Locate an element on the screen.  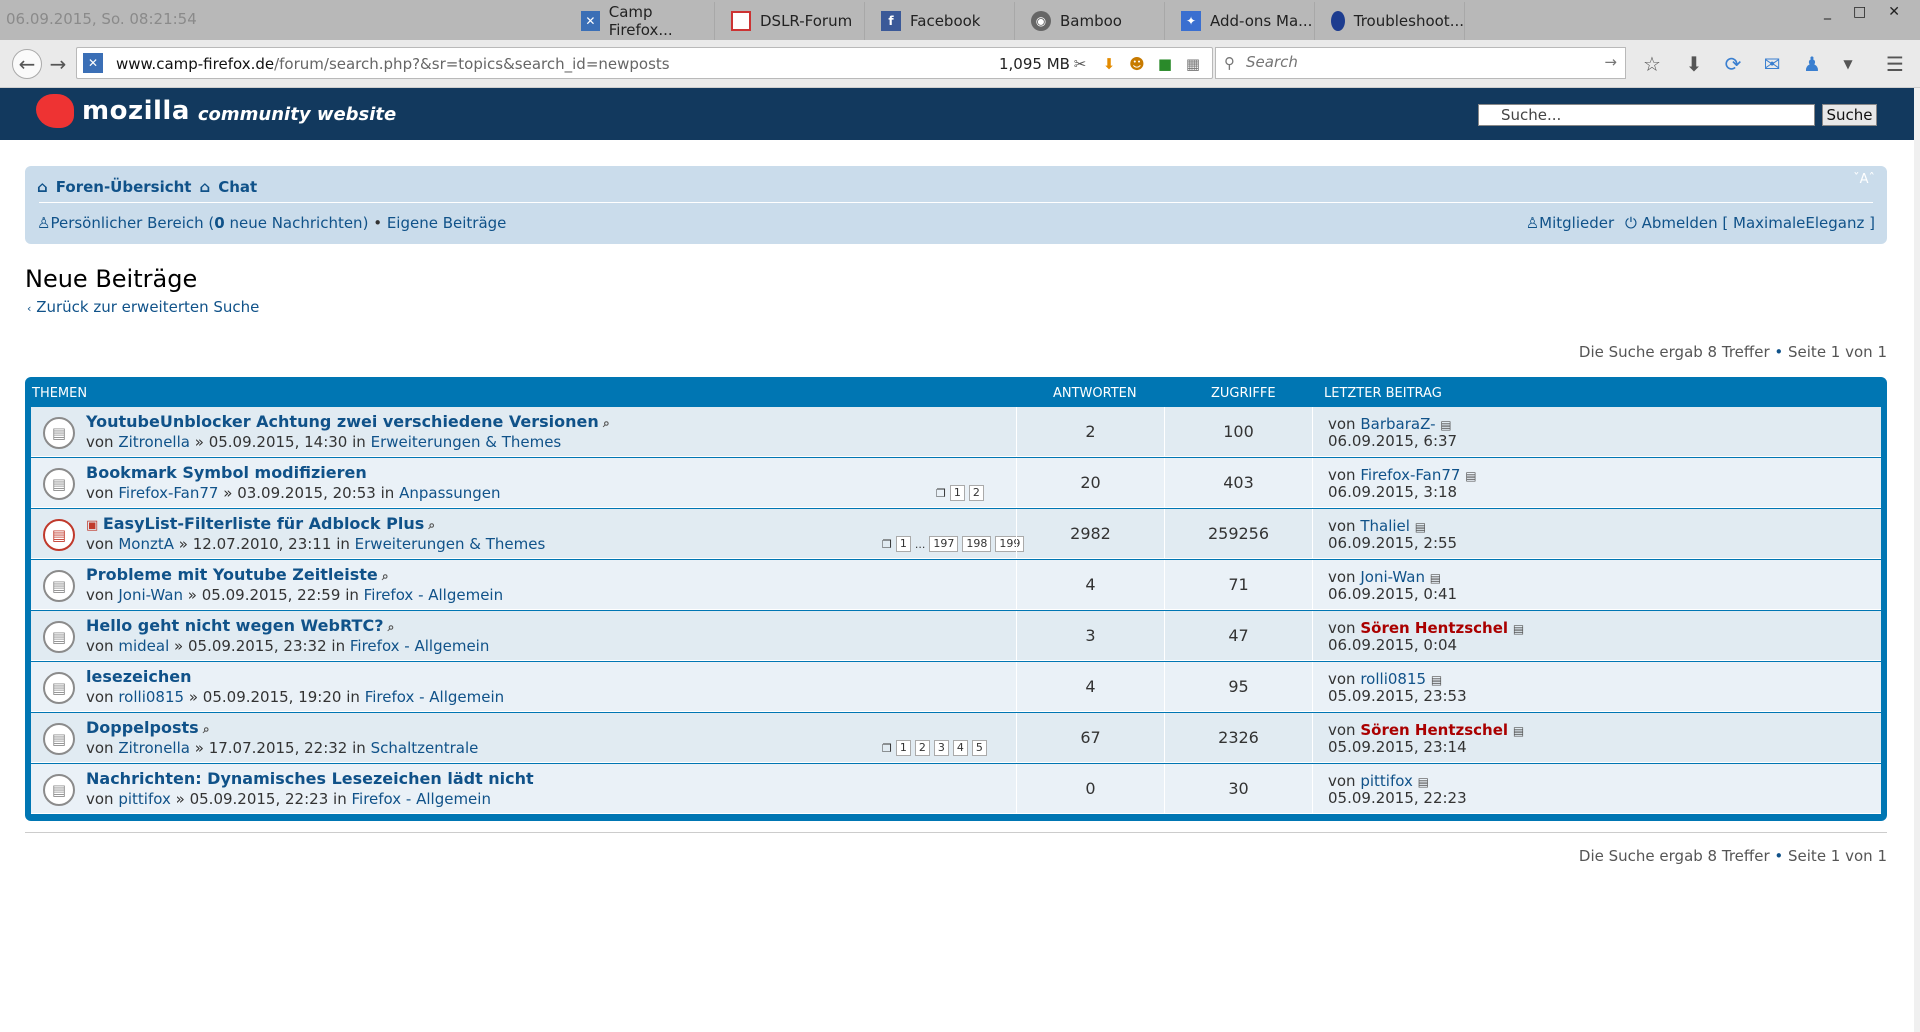
topic-author-link: MonztA is located at coordinates (146, 544).